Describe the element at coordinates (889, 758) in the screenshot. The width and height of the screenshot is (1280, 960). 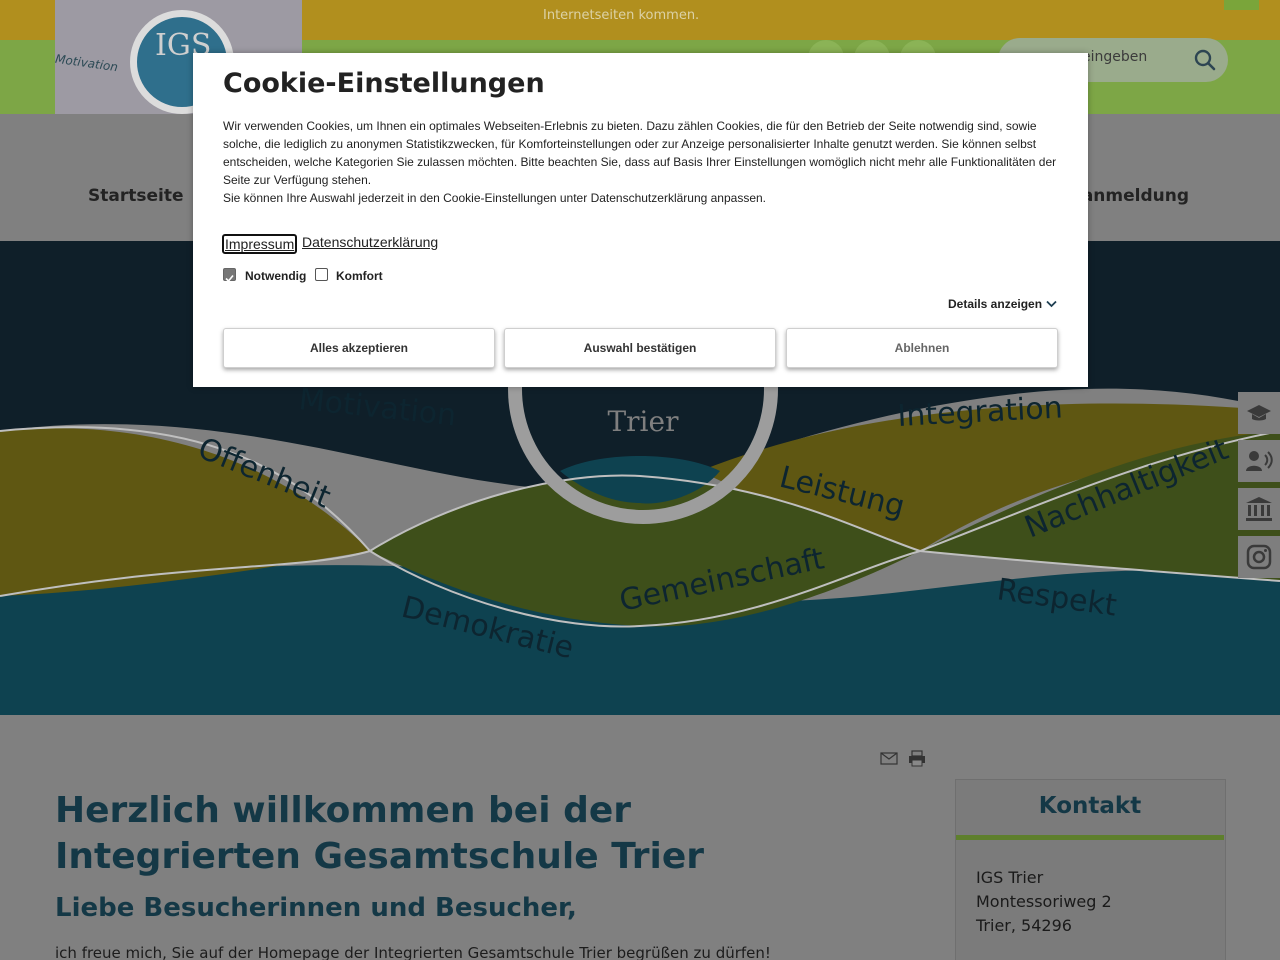
I see `mail-icon` at that location.